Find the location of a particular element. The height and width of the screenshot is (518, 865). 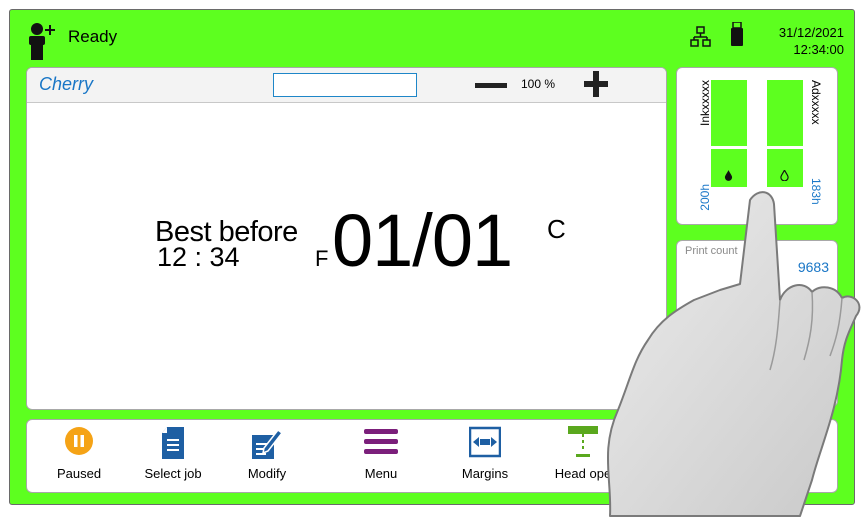

editor-header: Cherry 100 % is located at coordinates (346, 85).